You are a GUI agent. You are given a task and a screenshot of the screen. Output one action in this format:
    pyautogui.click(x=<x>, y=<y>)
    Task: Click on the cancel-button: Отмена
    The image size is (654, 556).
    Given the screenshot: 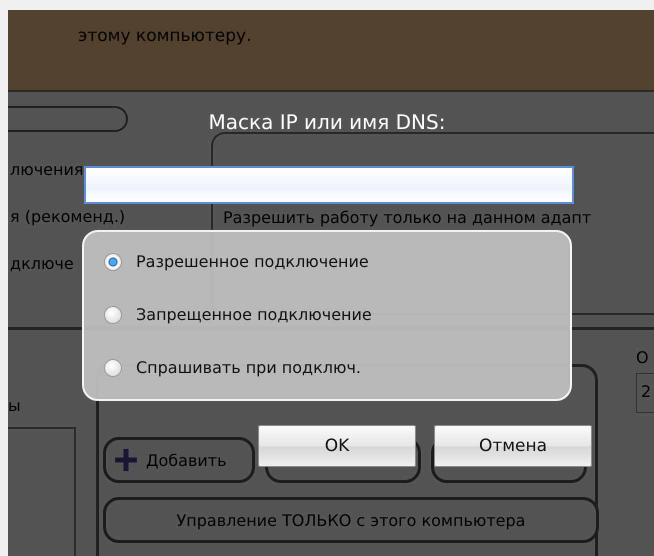 What is the action you would take?
    pyautogui.click(x=513, y=446)
    